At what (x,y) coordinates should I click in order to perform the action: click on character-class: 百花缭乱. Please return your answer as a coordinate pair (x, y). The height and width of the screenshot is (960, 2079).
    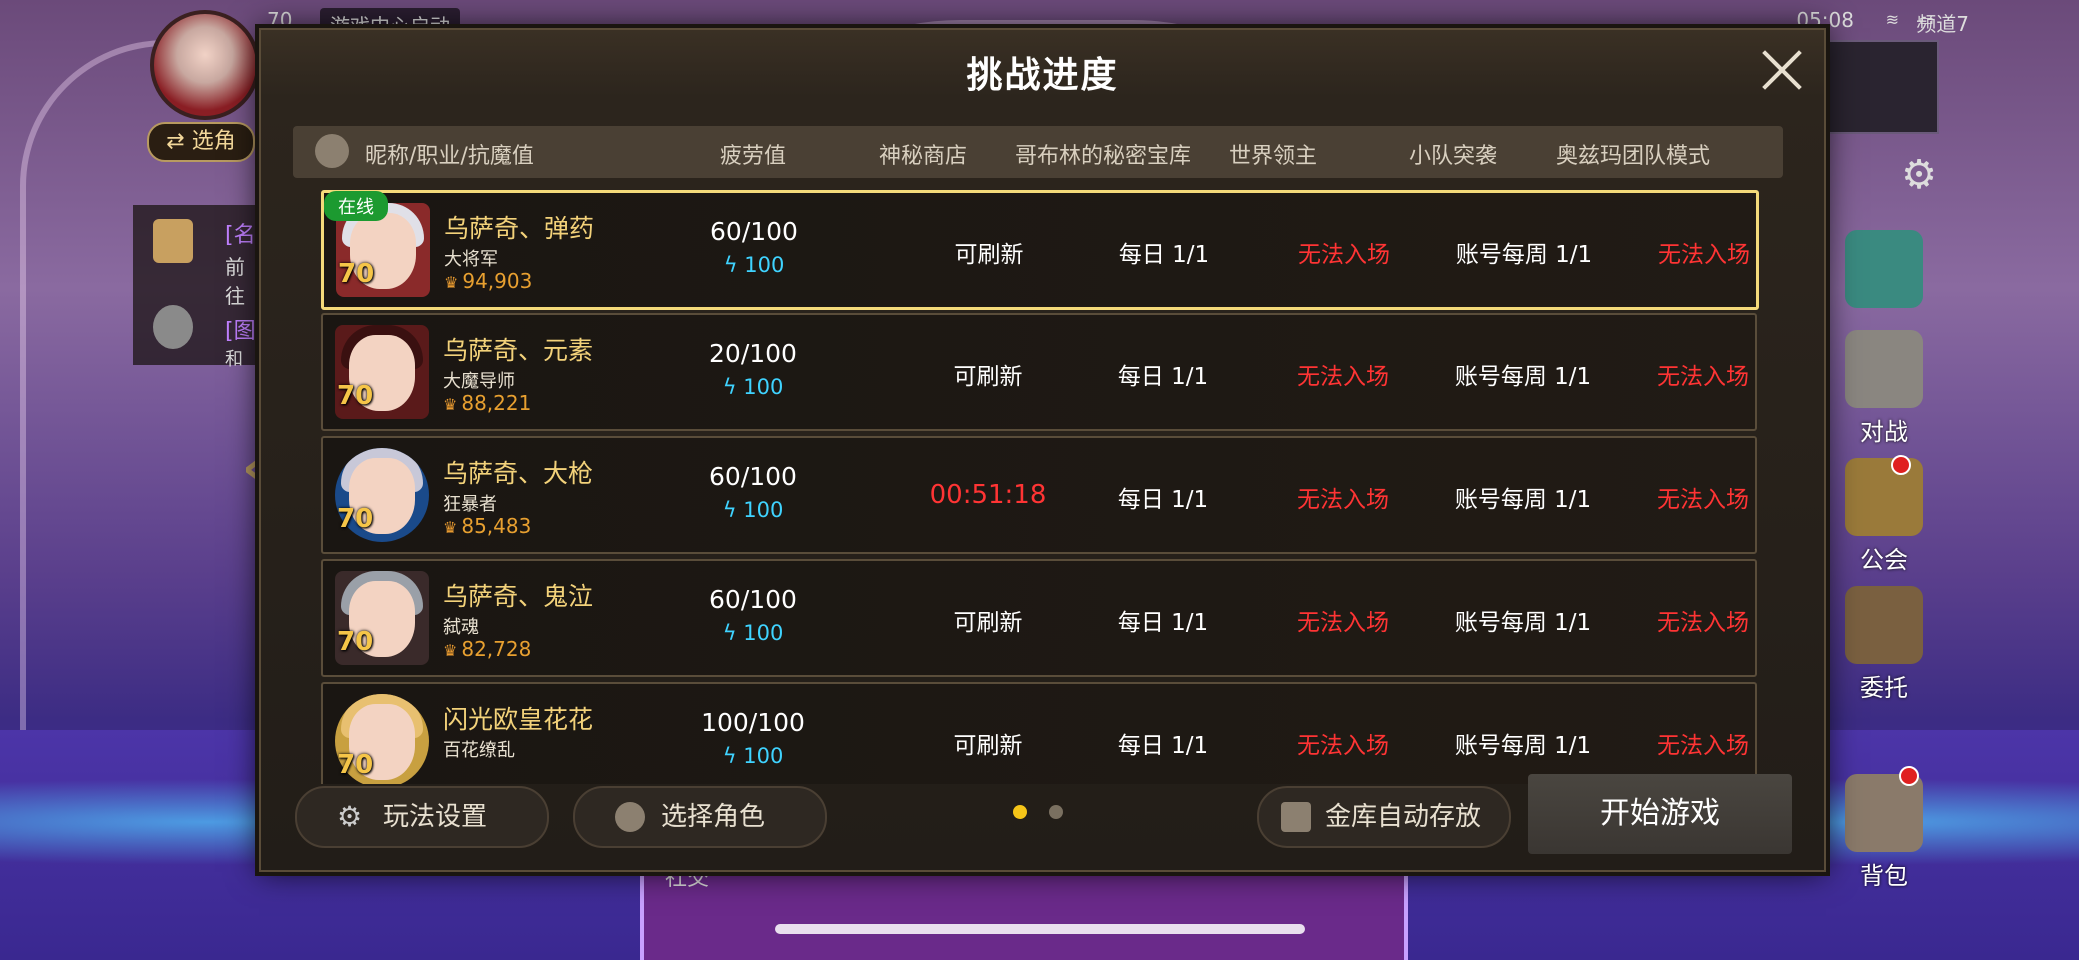
    Looking at the image, I should click on (479, 750).